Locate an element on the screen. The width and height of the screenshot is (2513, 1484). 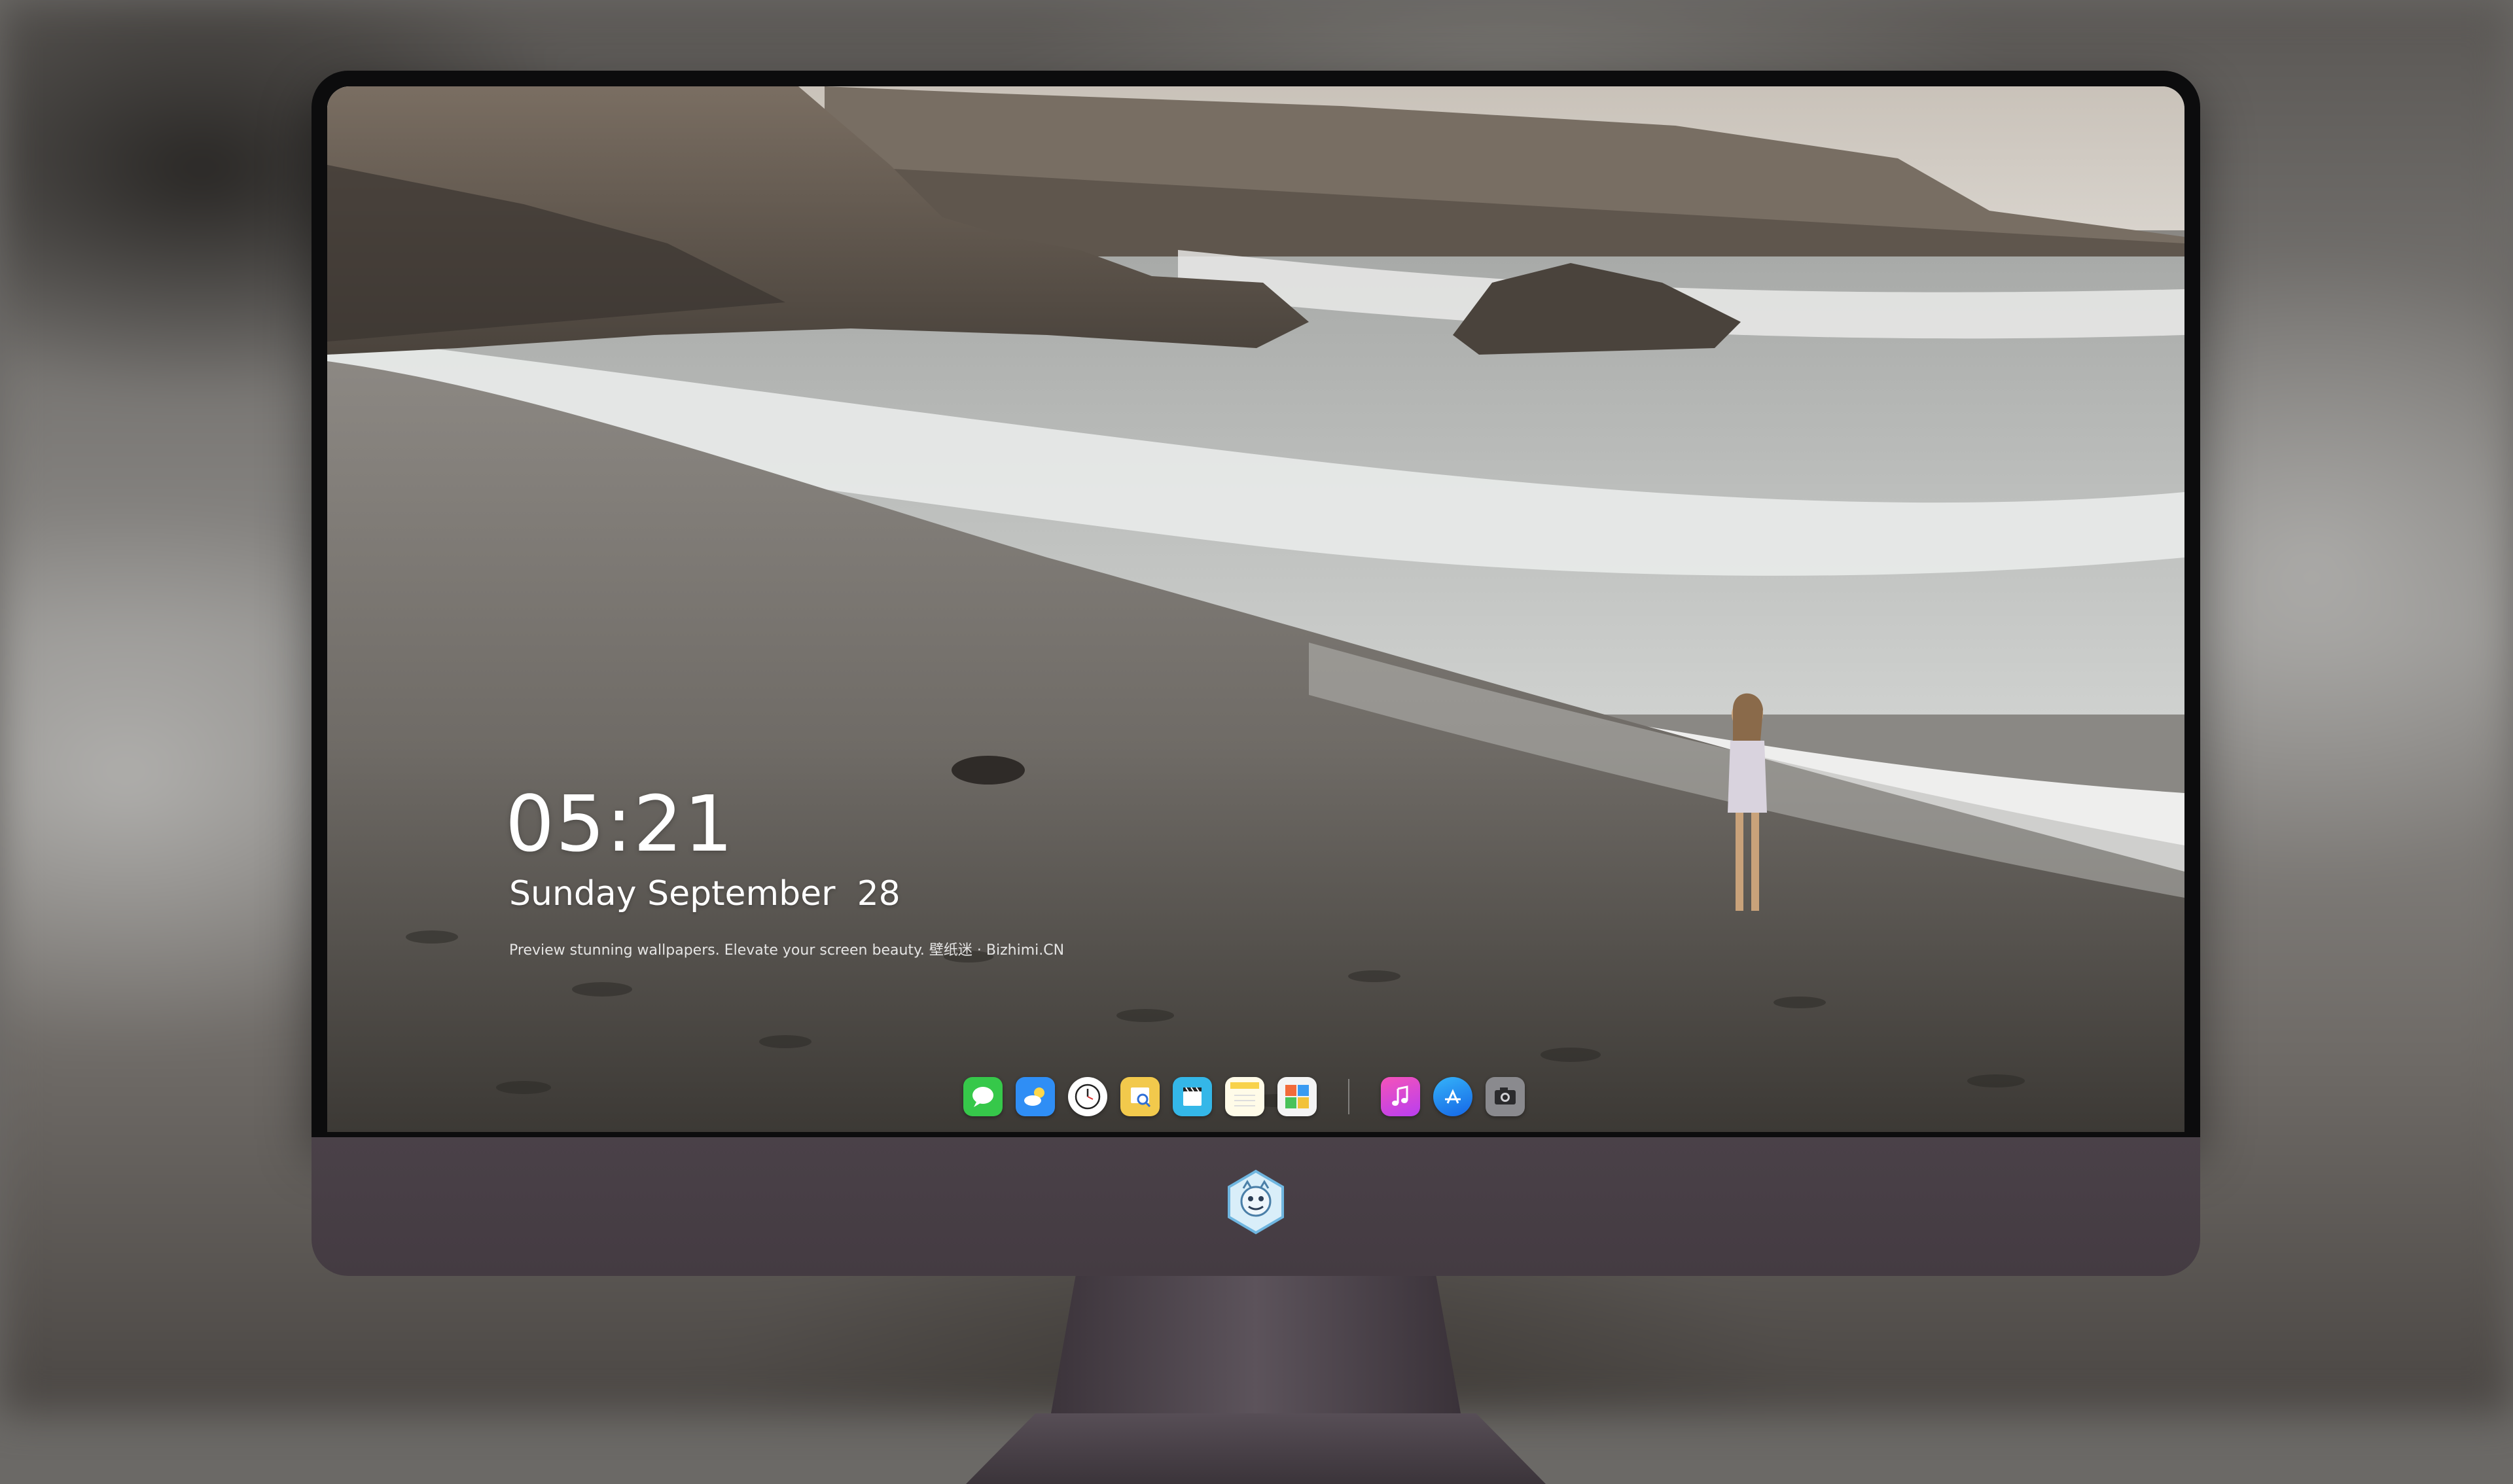
dock is located at coordinates (1244, 1097).